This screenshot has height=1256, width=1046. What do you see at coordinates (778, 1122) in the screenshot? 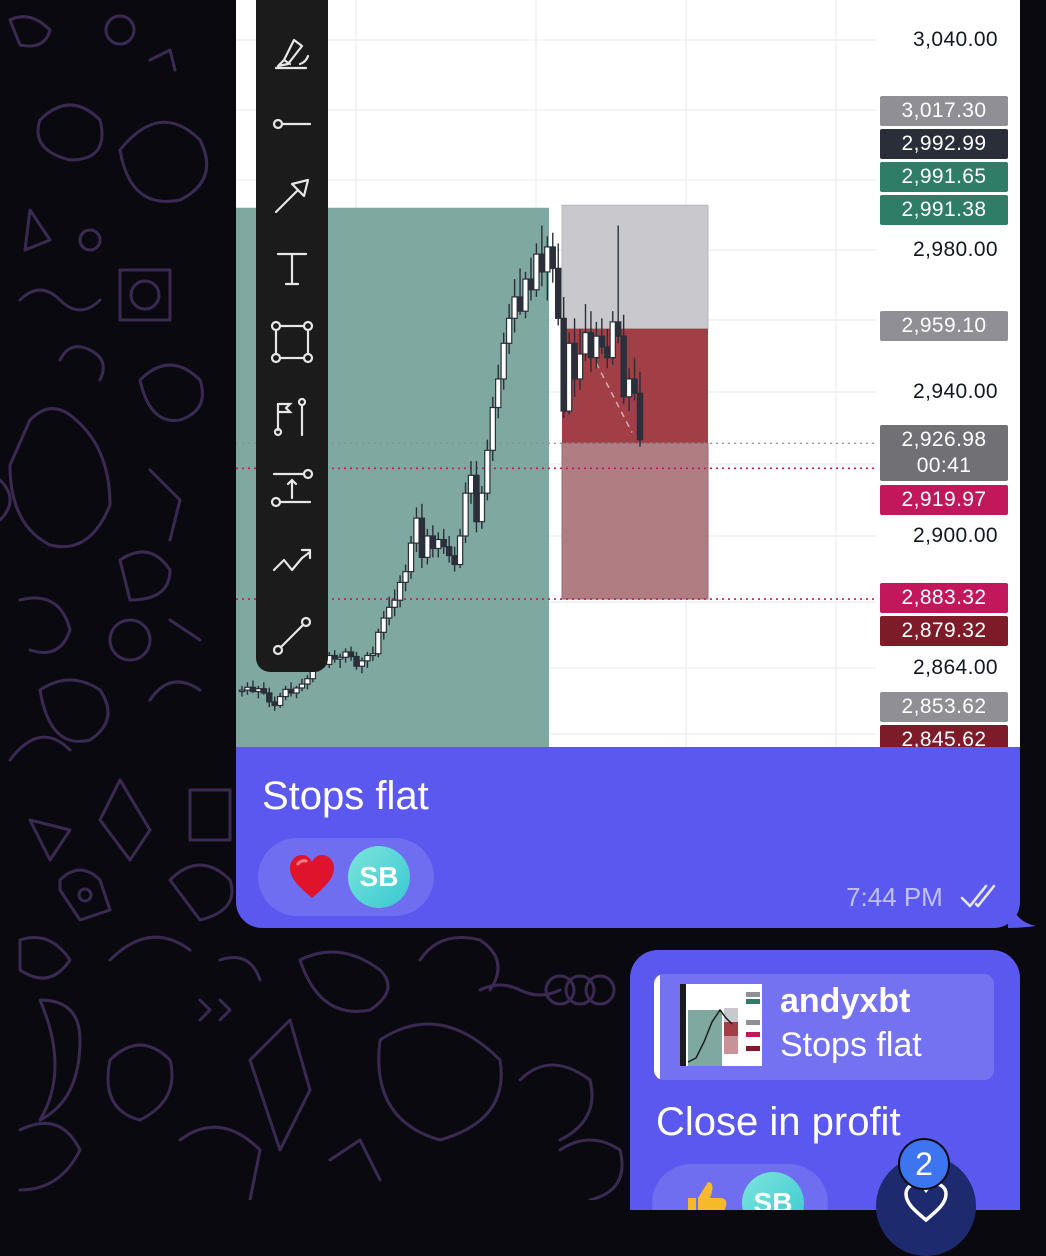
I see `message-caption: Close in profit` at bounding box center [778, 1122].